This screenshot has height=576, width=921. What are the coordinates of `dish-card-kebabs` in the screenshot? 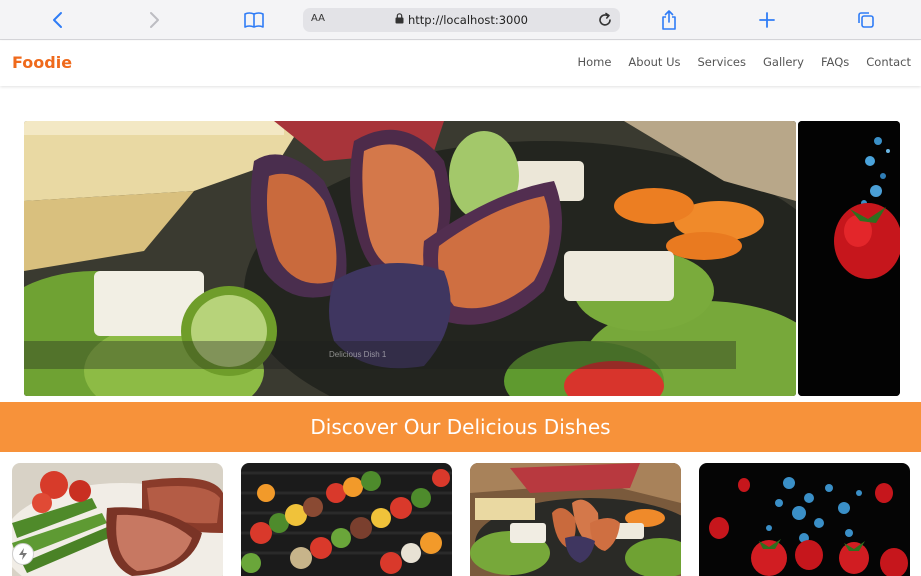 It's located at (346, 519).